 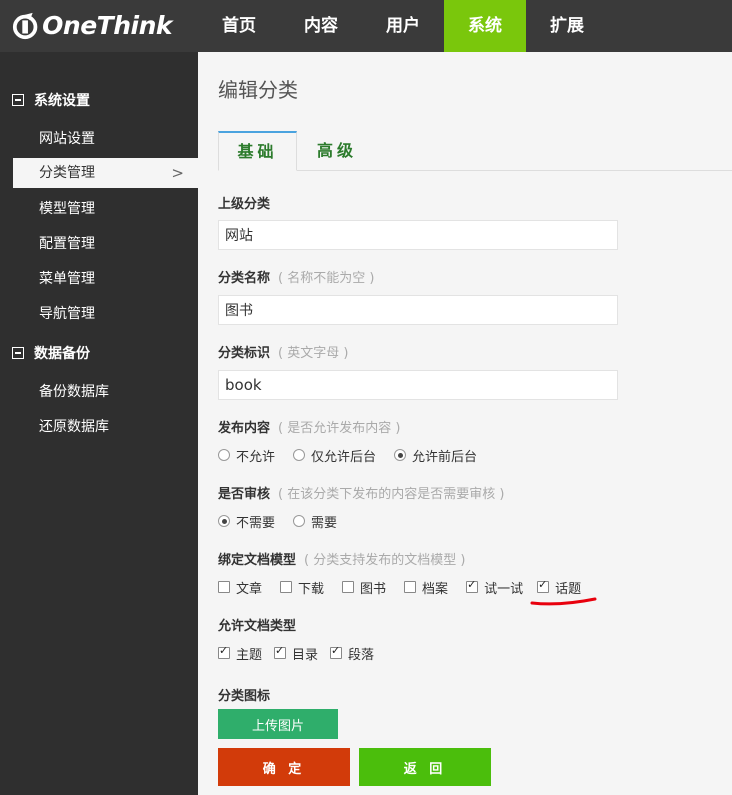 I want to click on model-option-tryout: 试一试, so click(x=494, y=587).